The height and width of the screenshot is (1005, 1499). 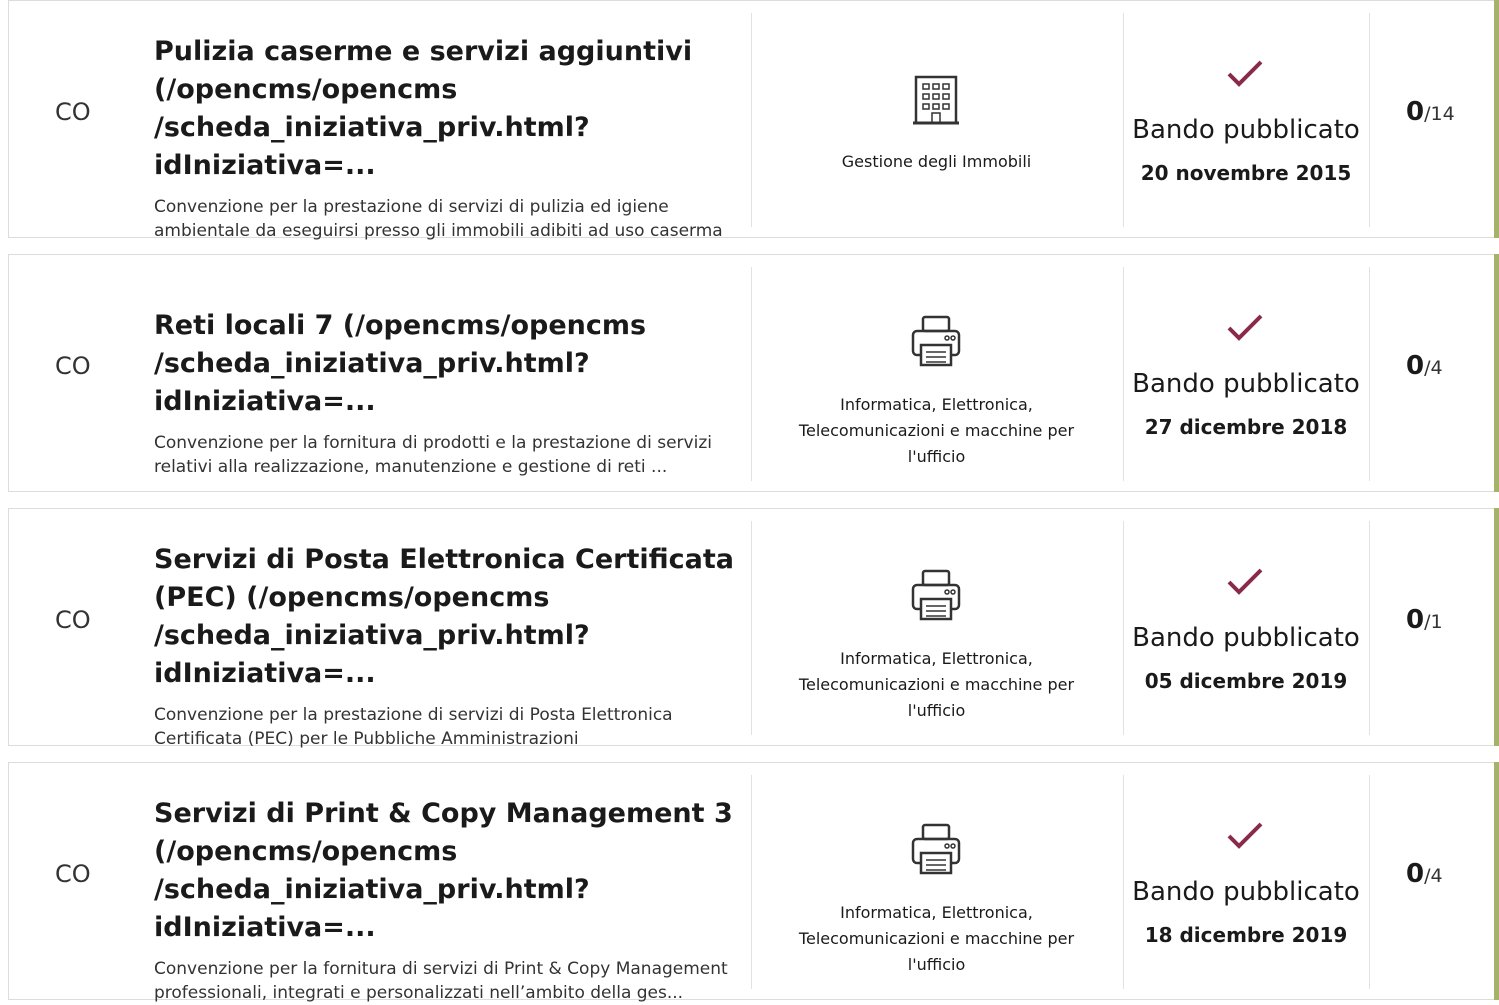 I want to click on status-date: 18 dicembre 2019, so click(x=1246, y=935).